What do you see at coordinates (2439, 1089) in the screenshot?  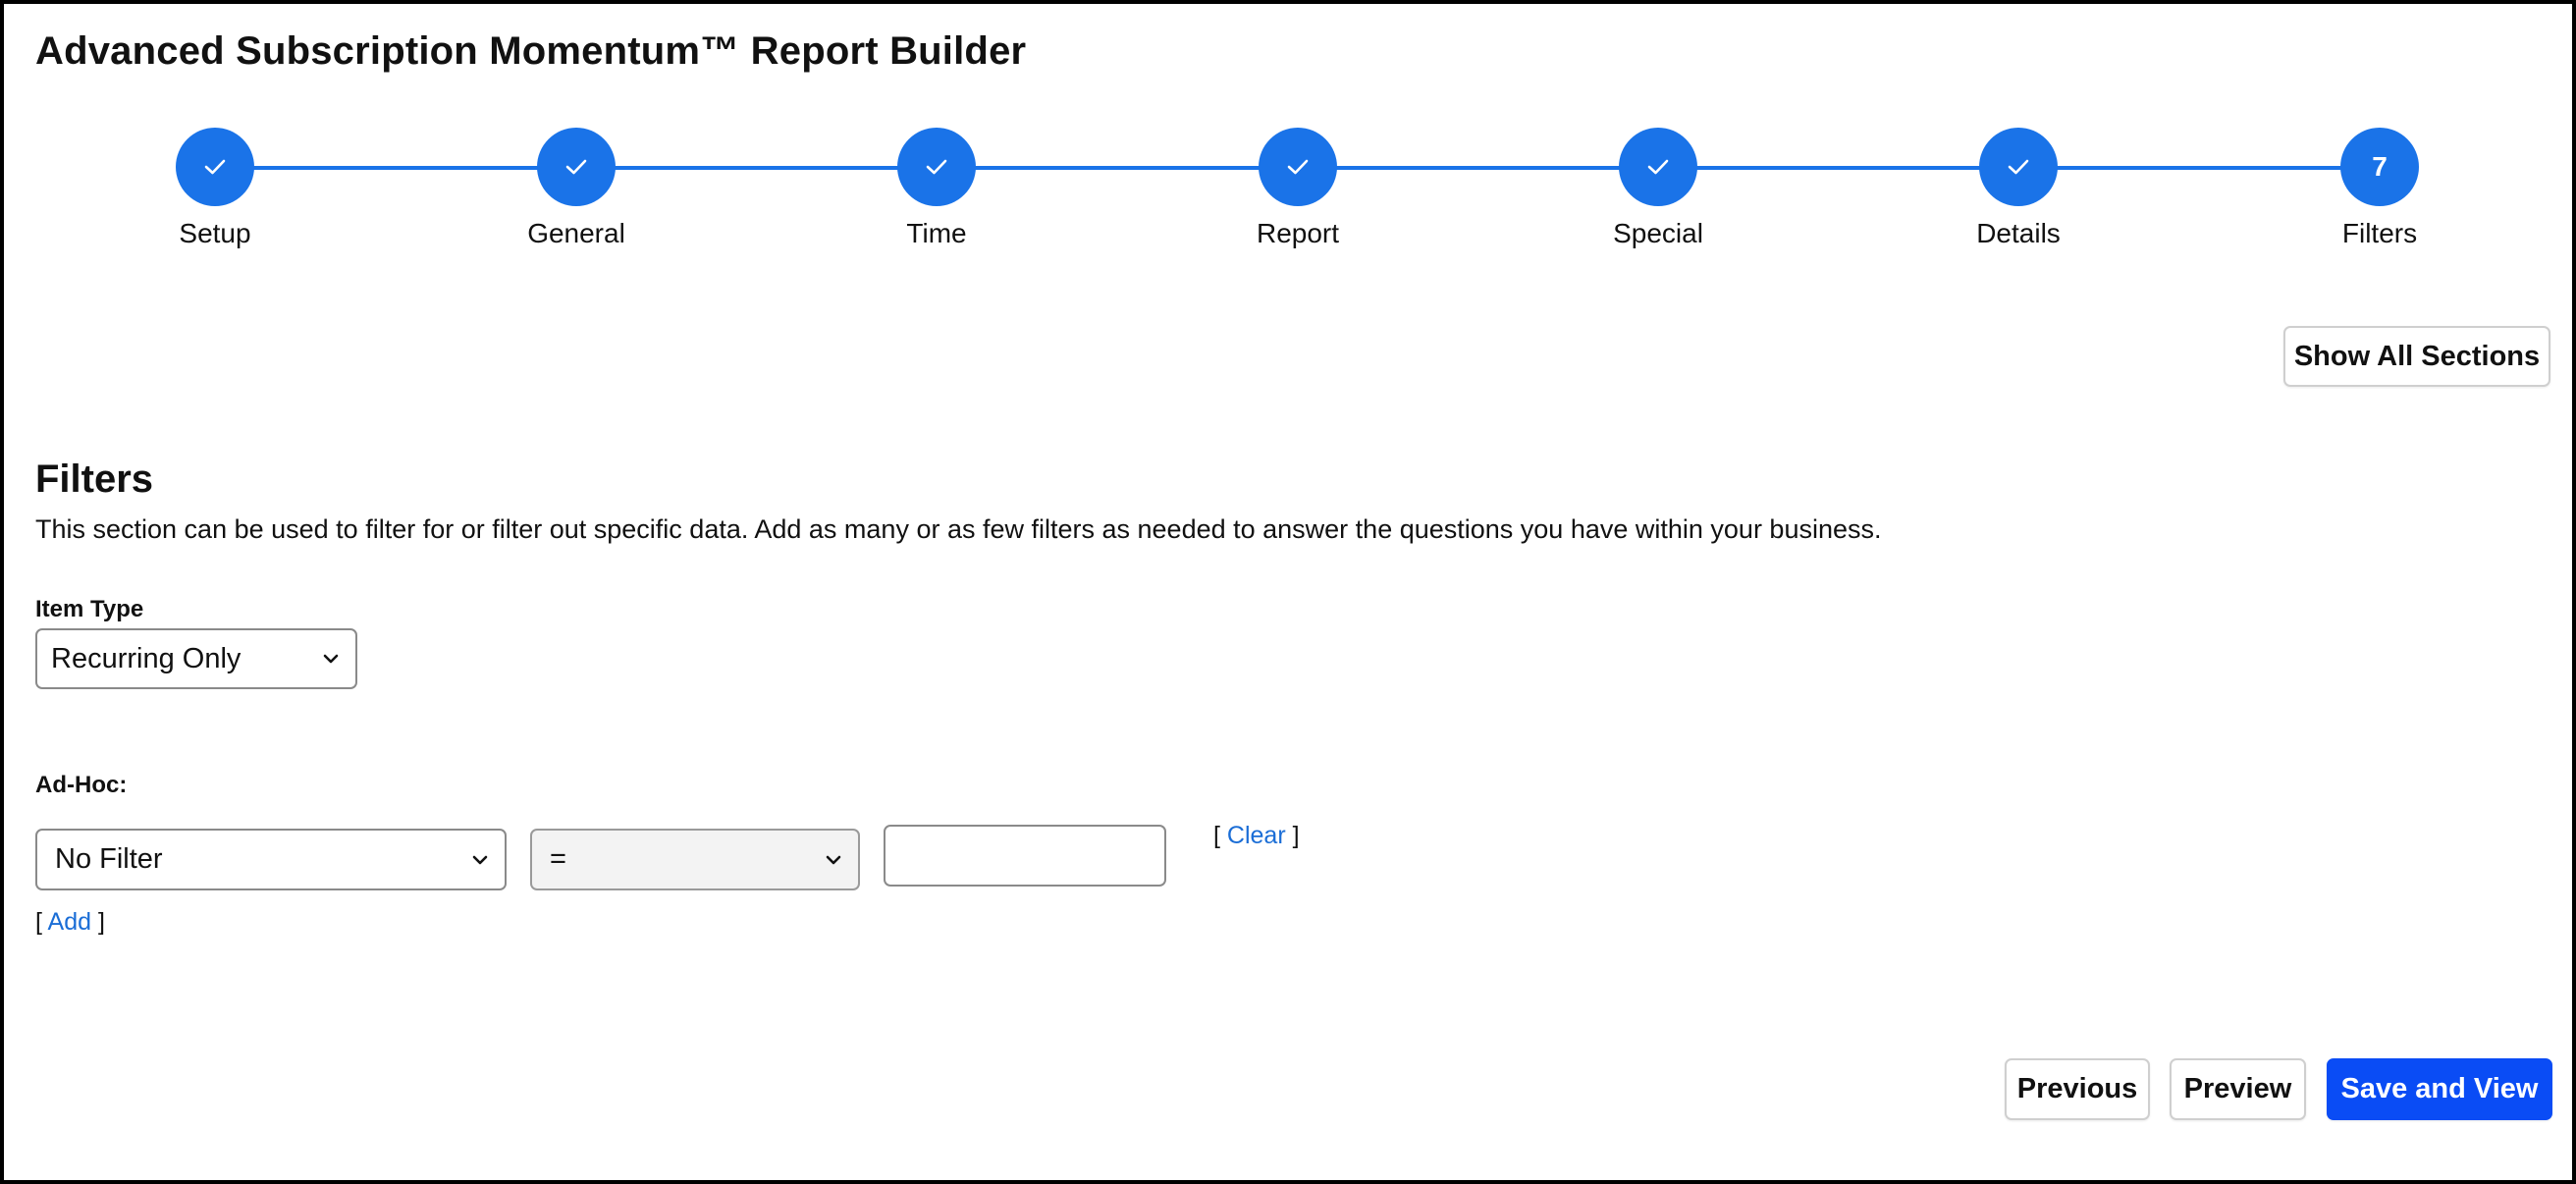 I see `save-and-view-button: Save and View` at bounding box center [2439, 1089].